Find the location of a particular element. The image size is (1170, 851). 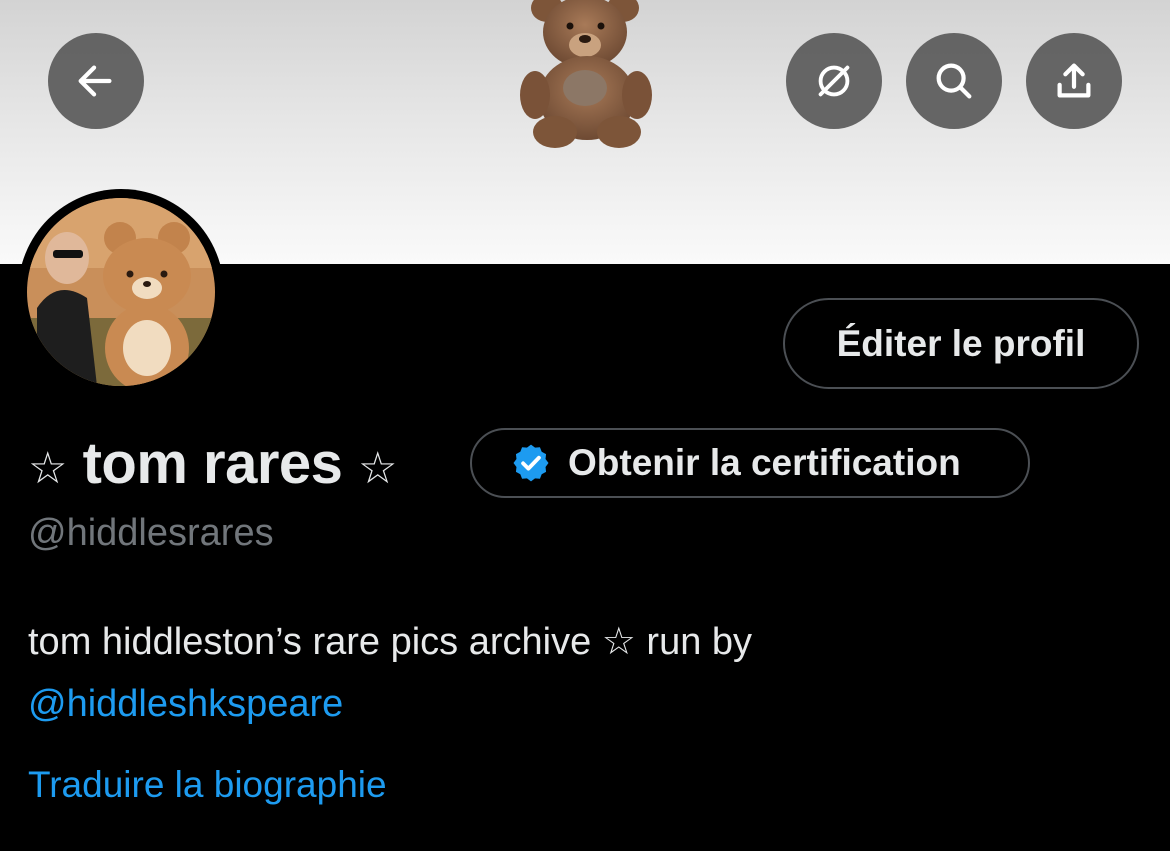

avatar-photo is located at coordinates (121, 292).